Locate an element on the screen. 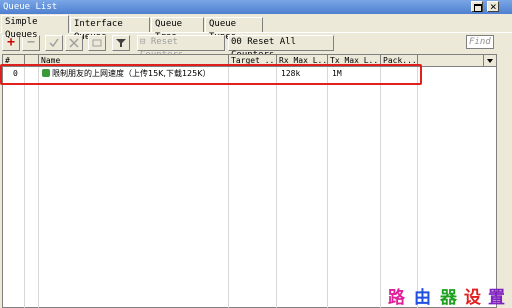  cross-icon is located at coordinates (74, 43).